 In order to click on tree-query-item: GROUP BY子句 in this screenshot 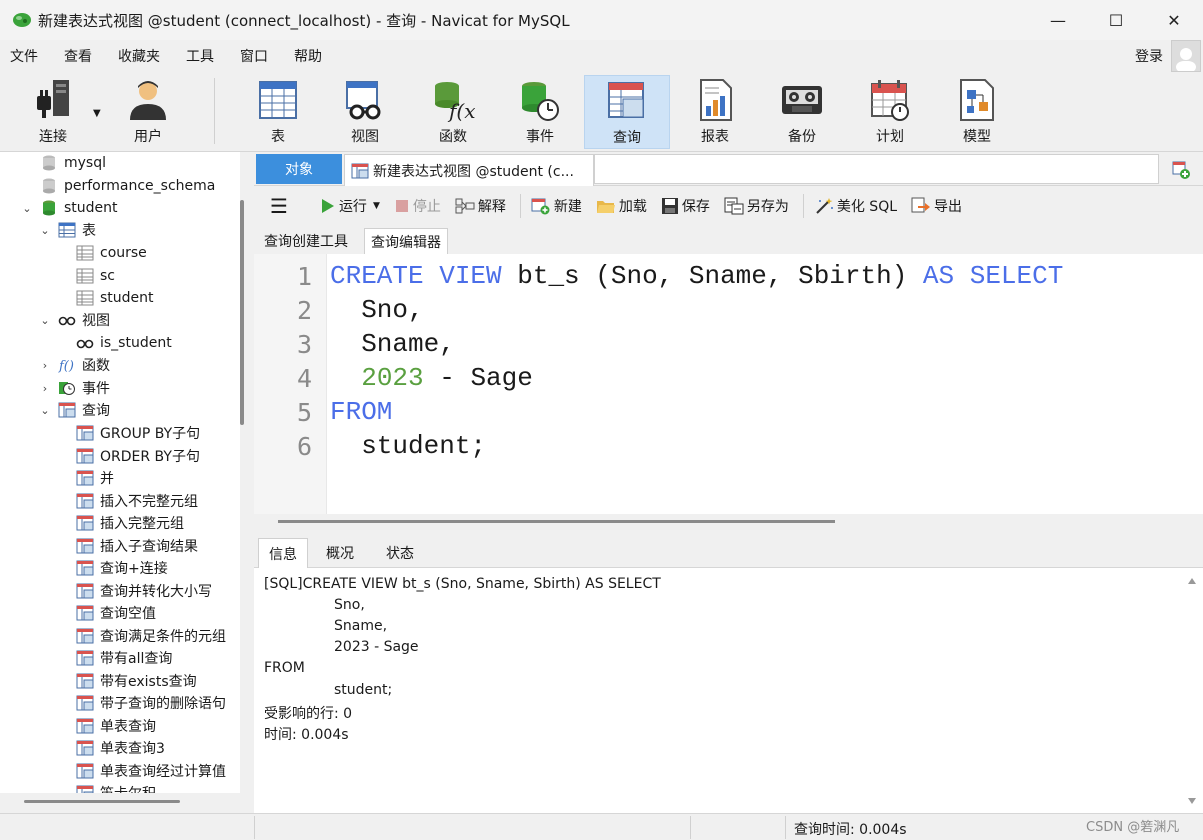, I will do `click(138, 433)`.